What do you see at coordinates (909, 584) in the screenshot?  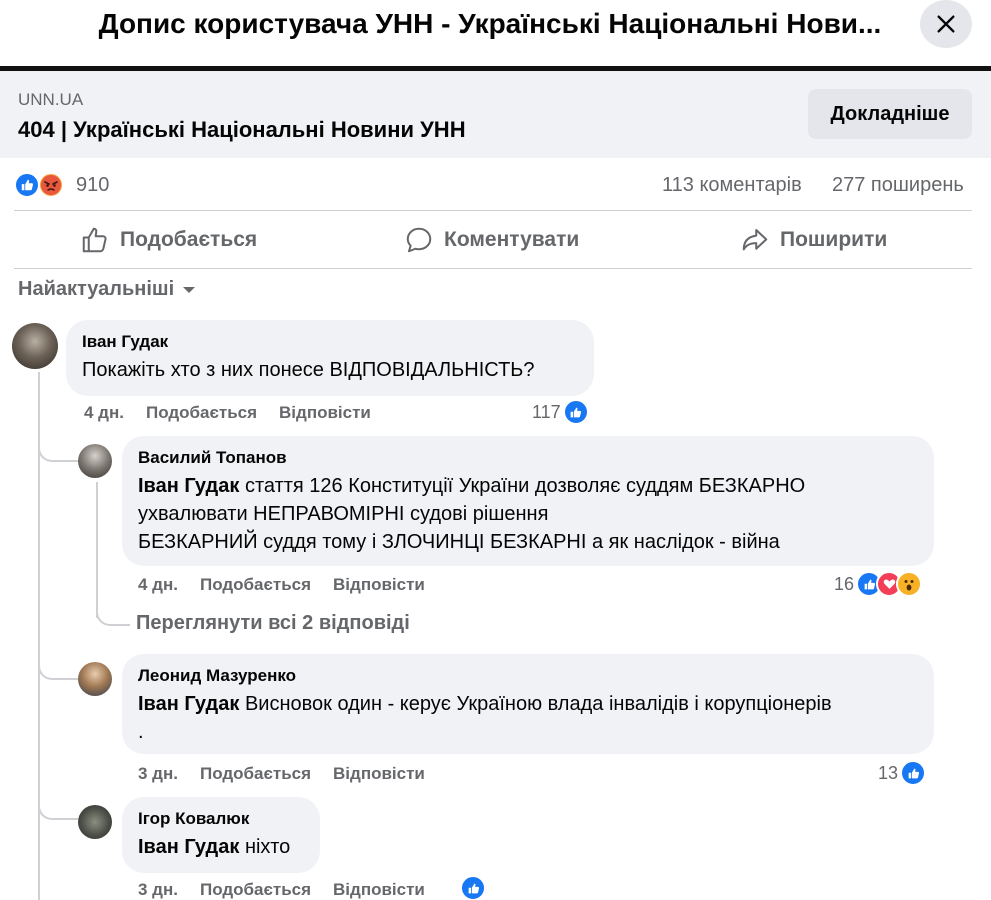 I see `wow-reaction-icon` at bounding box center [909, 584].